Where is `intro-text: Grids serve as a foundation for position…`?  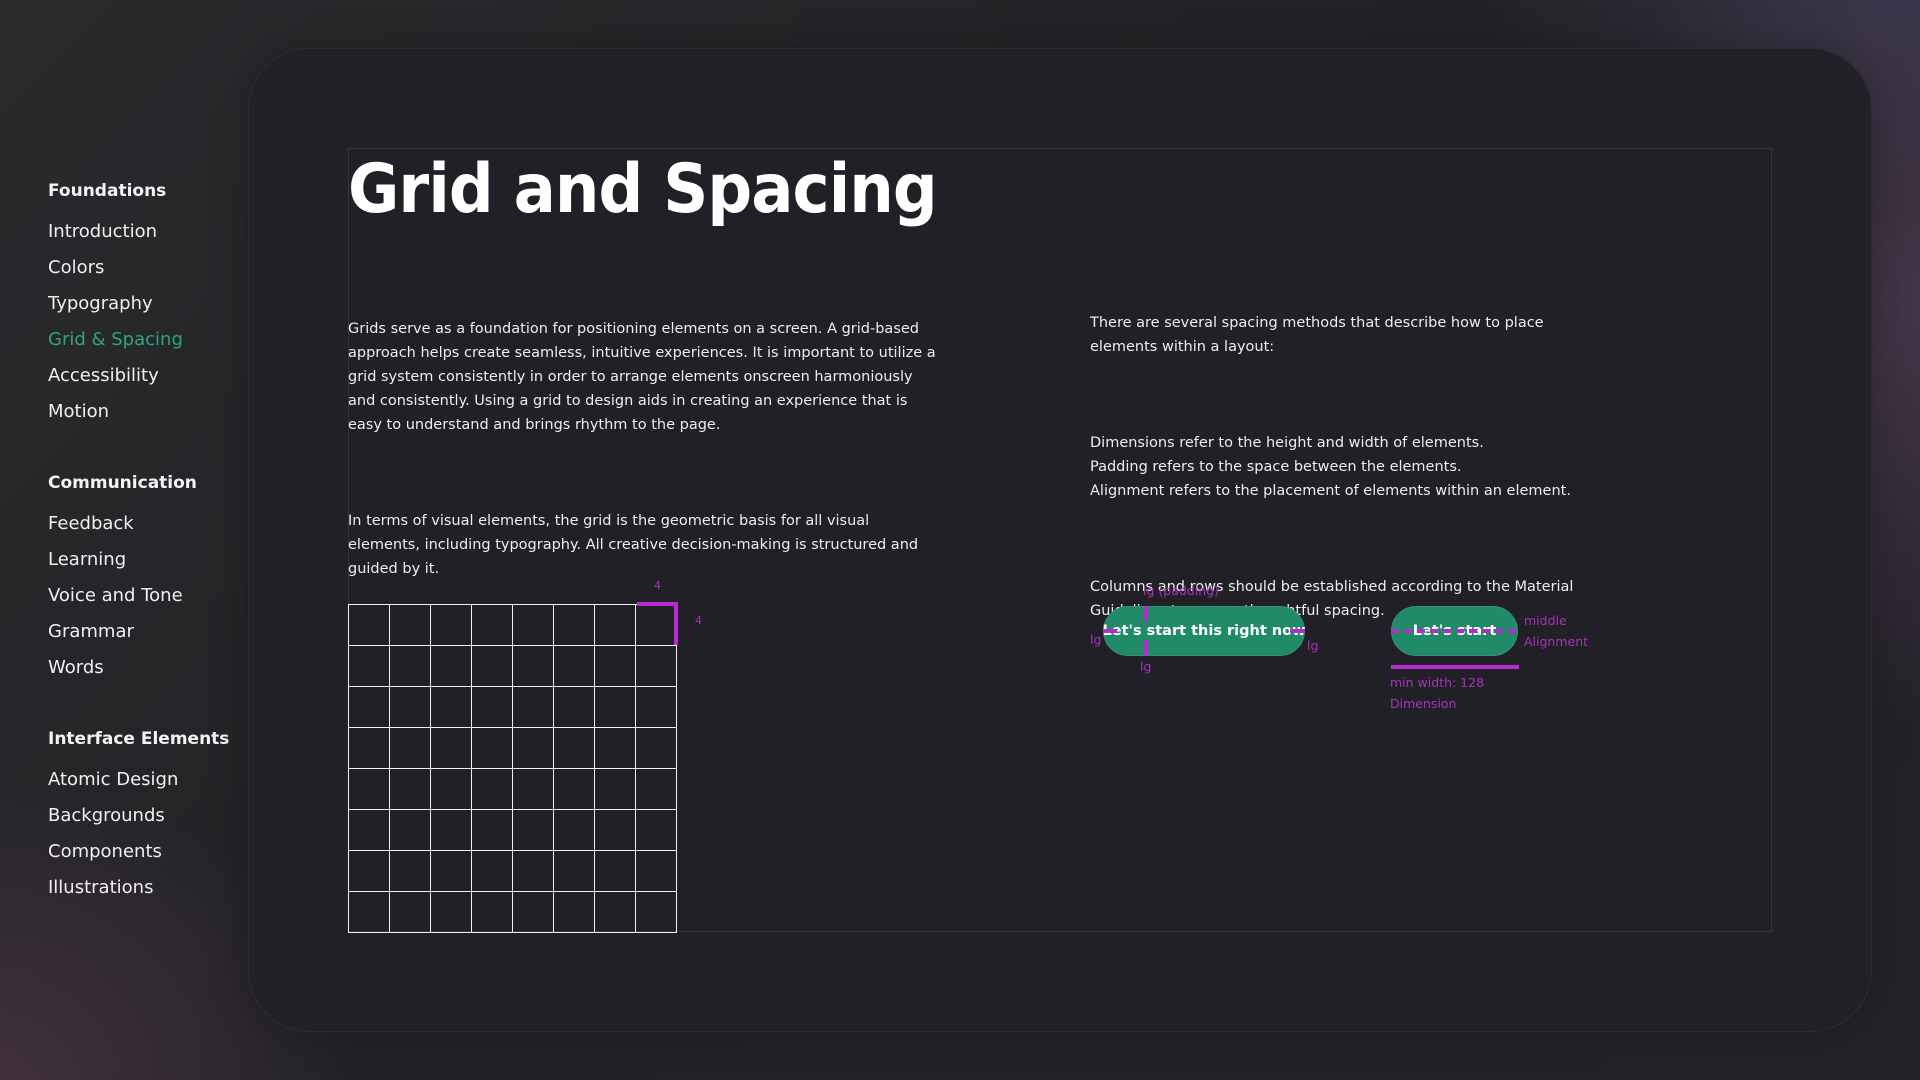
intro-text: Grids serve as a foundation for position… is located at coordinates (643, 449).